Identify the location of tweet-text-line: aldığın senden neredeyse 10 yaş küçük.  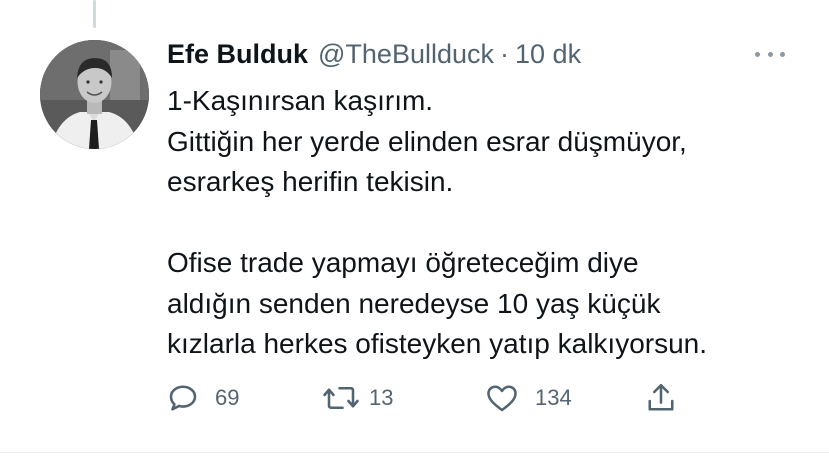
(414, 303).